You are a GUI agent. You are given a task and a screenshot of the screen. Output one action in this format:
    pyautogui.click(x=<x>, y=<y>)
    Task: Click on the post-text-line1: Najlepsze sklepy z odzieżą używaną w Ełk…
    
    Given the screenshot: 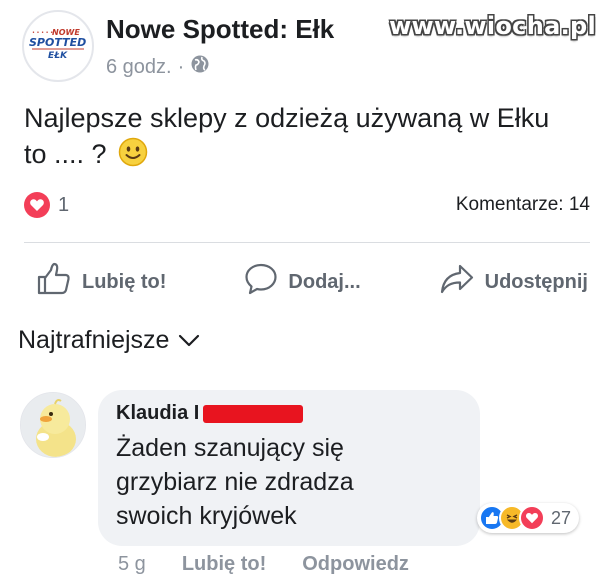 What is the action you would take?
    pyautogui.click(x=287, y=118)
    